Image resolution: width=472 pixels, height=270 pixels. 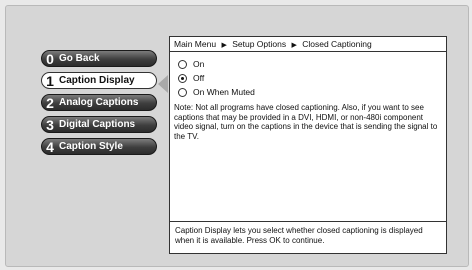 What do you see at coordinates (199, 78) in the screenshot?
I see `option-label: Off` at bounding box center [199, 78].